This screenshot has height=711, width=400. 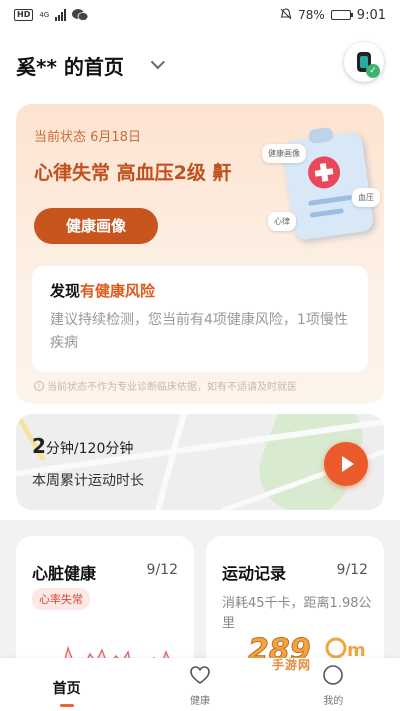 I want to click on exercise-minutes: 2, so click(x=39, y=446).